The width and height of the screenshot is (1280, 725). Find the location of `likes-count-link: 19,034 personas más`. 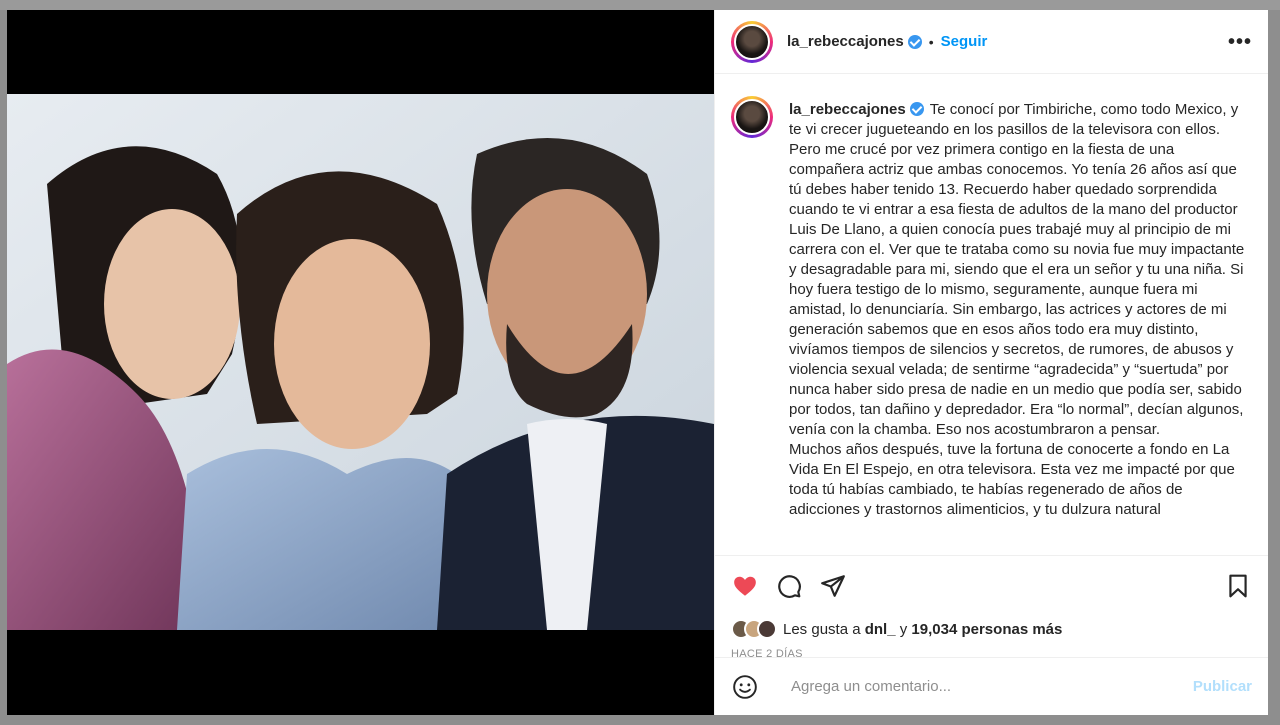

likes-count-link: 19,034 personas más is located at coordinates (986, 629).